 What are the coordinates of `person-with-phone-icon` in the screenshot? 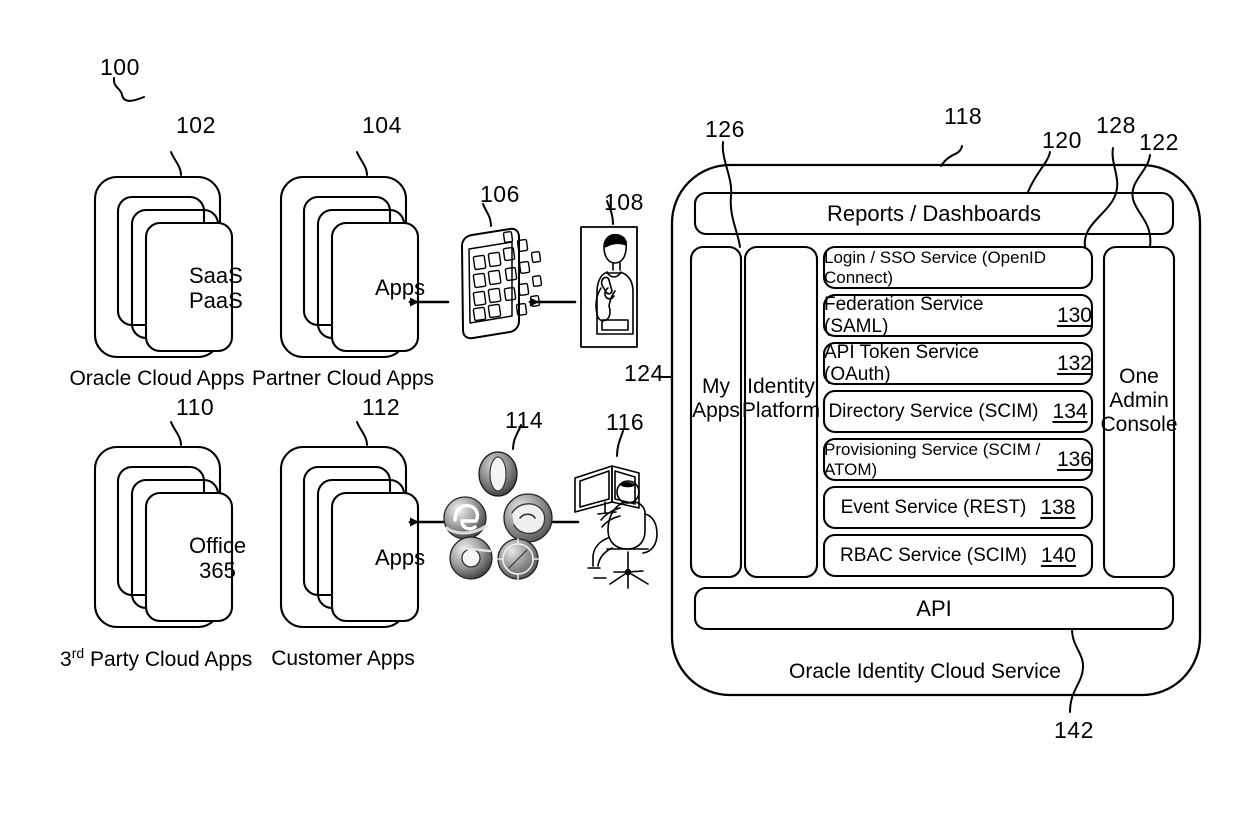 It's located at (609, 274).